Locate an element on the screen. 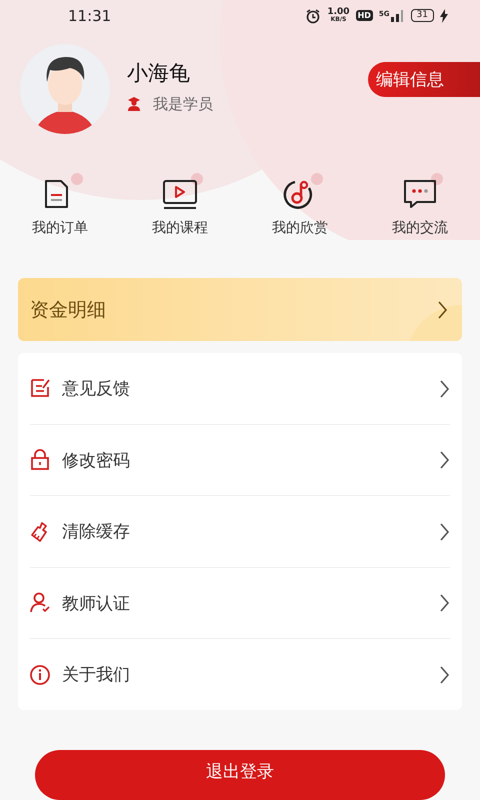  fund-card: 资金明细 is located at coordinates (240, 310).